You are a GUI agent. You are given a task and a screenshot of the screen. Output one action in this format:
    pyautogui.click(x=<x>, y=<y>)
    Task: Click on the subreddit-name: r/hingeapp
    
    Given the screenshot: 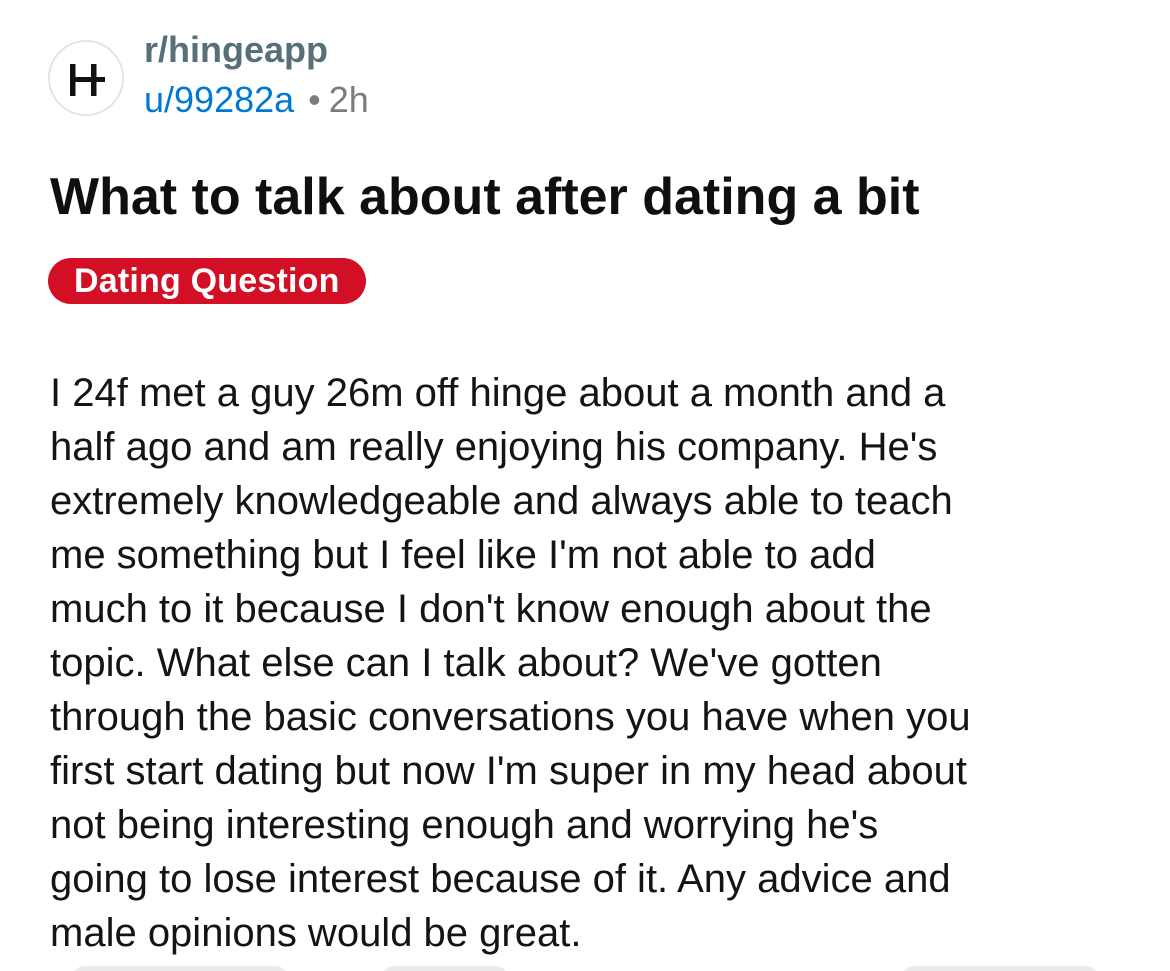 What is the action you would take?
    pyautogui.click(x=236, y=50)
    